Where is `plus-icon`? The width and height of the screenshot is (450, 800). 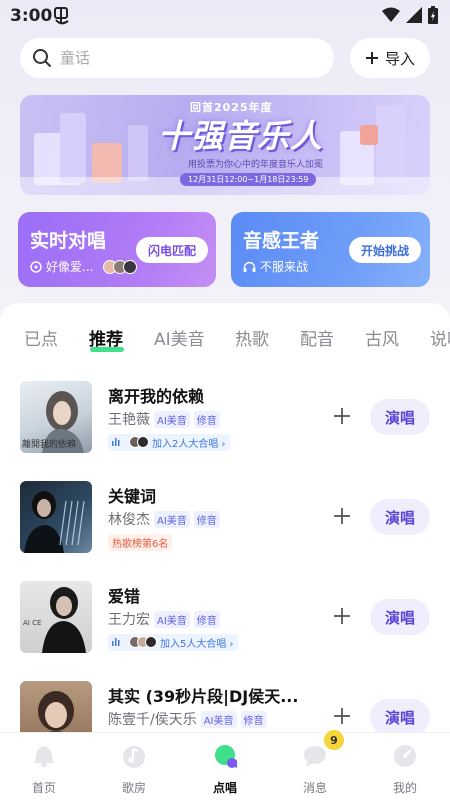
plus-icon is located at coordinates (371, 58).